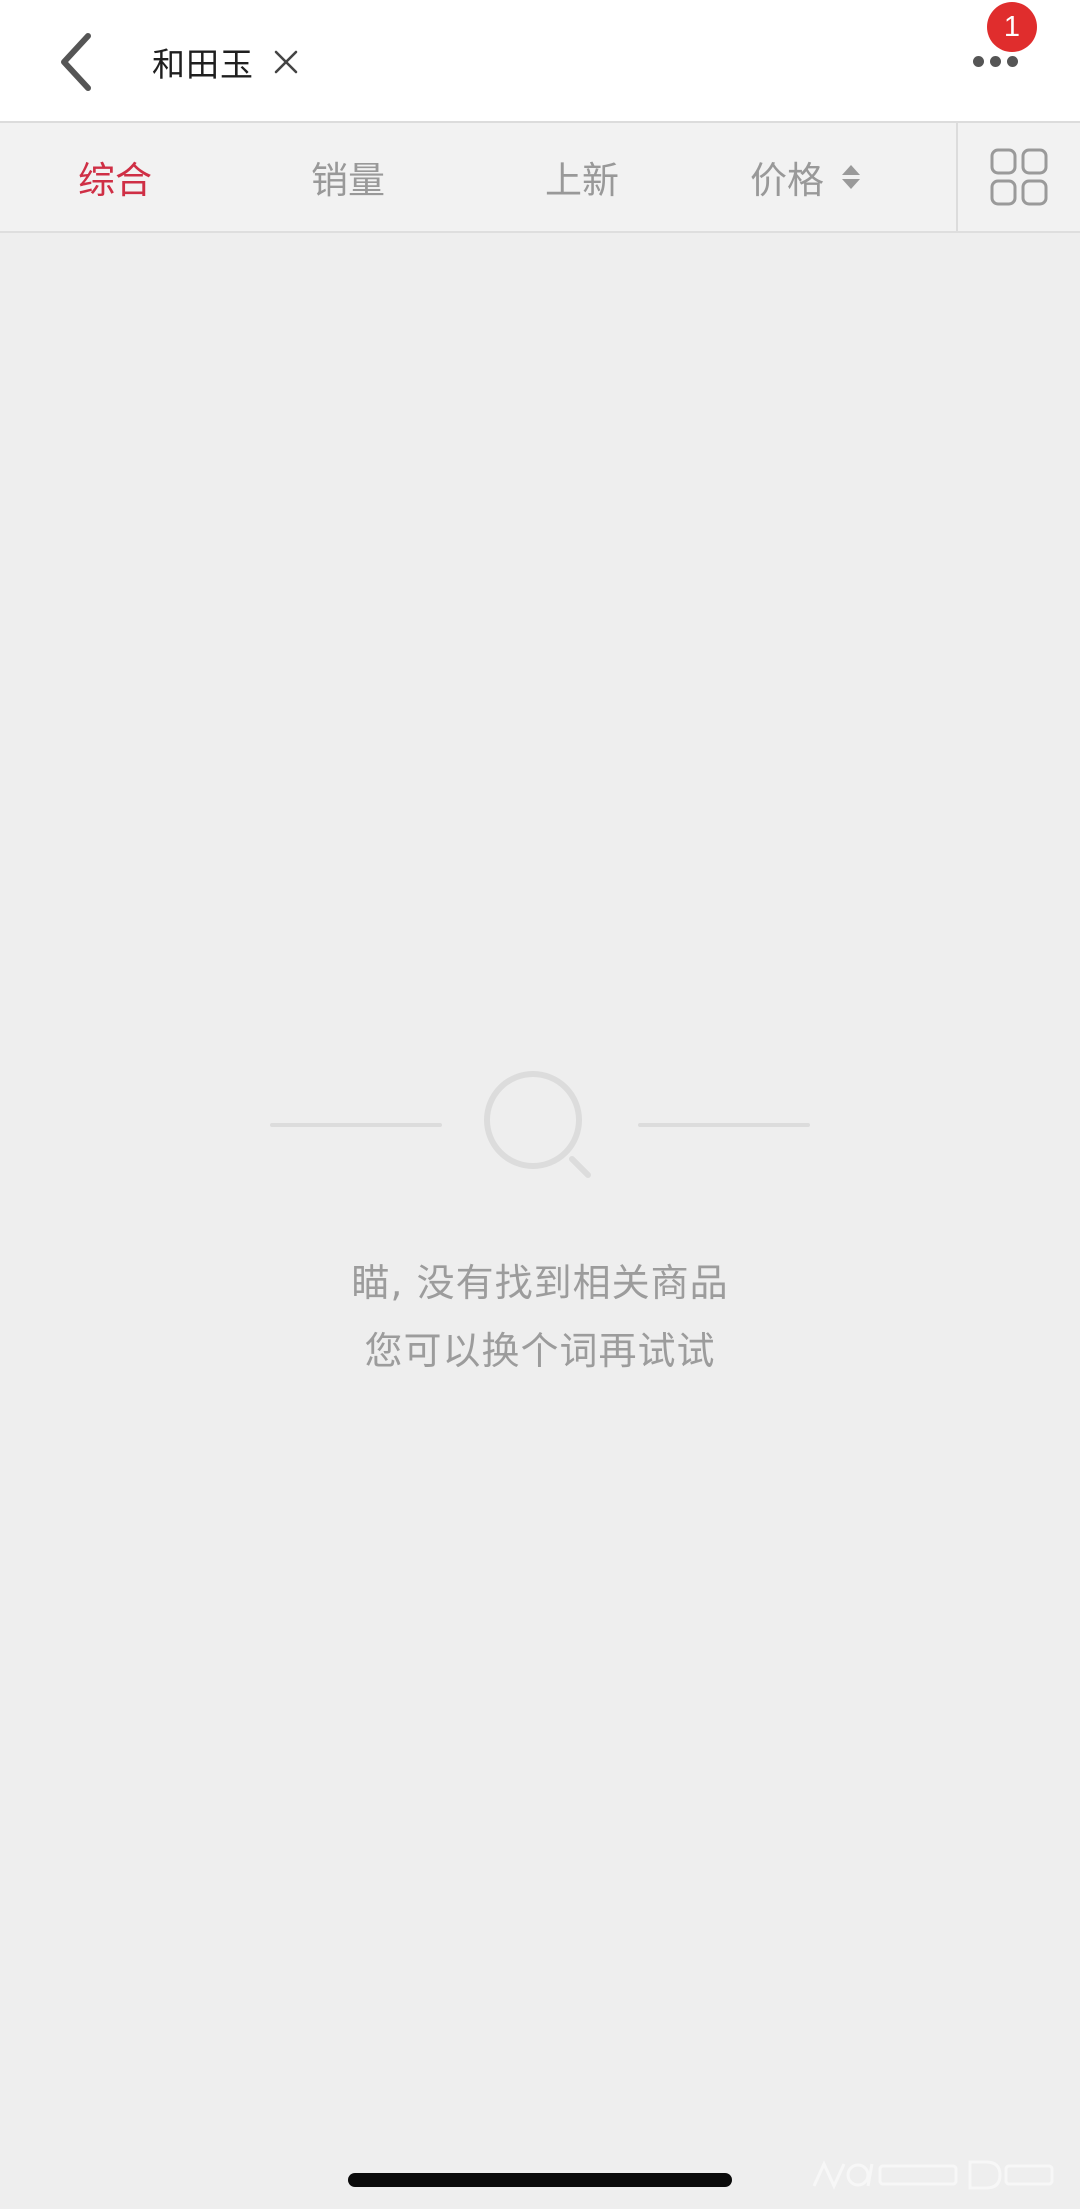 The width and height of the screenshot is (1080, 2209). Describe the element at coordinates (540, 61) in the screenshot. I see `search-header: 和田玉 1` at that location.